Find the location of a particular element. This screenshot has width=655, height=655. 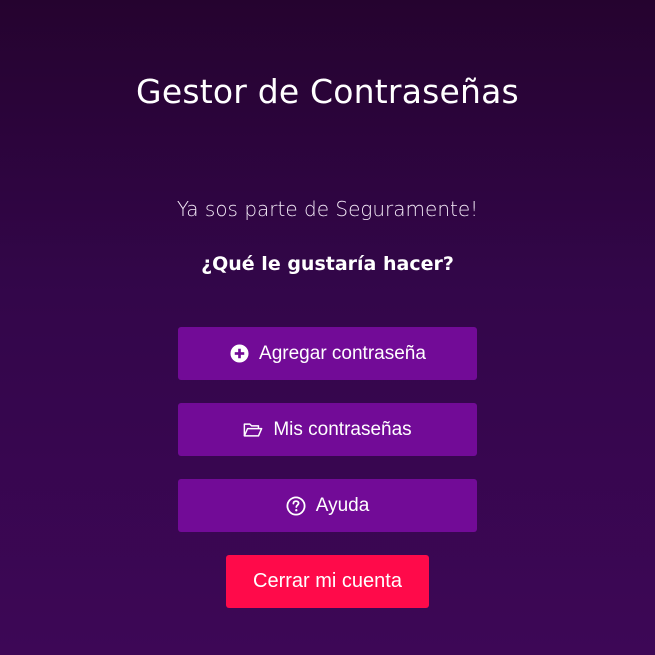

add-password-button: Agregar contraseña is located at coordinates (327, 353).